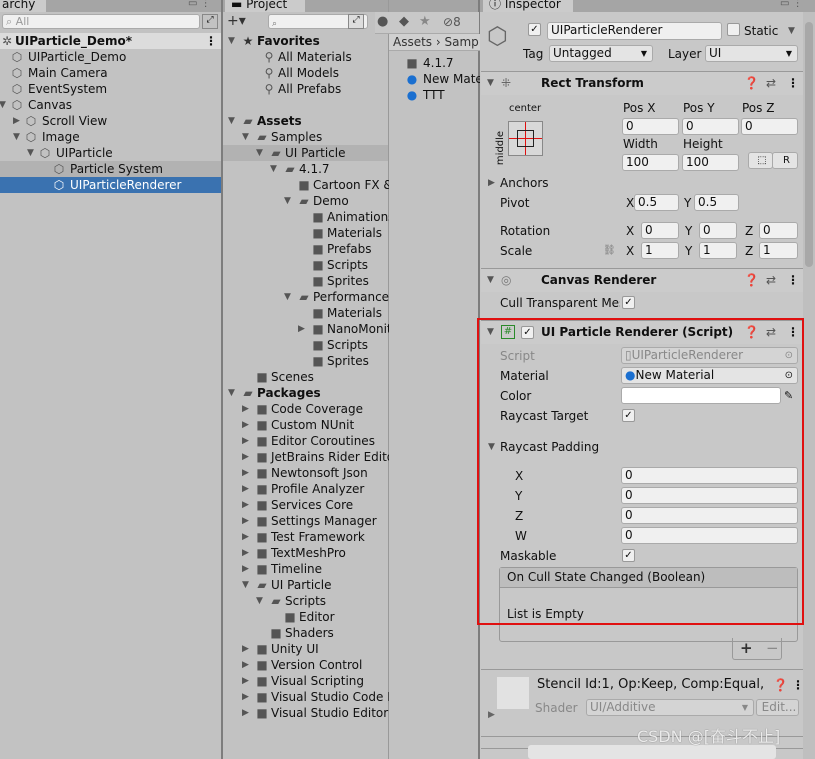 This screenshot has height=759, width=815. What do you see at coordinates (110, 41) in the screenshot?
I see `scene-header: ✲ UIParticle_Demo* ⋮` at bounding box center [110, 41].